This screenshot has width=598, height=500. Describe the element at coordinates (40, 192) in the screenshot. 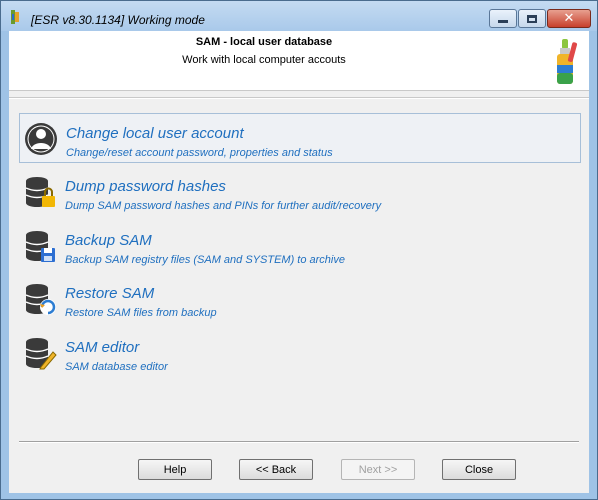

I see `database-lock-icon` at that location.